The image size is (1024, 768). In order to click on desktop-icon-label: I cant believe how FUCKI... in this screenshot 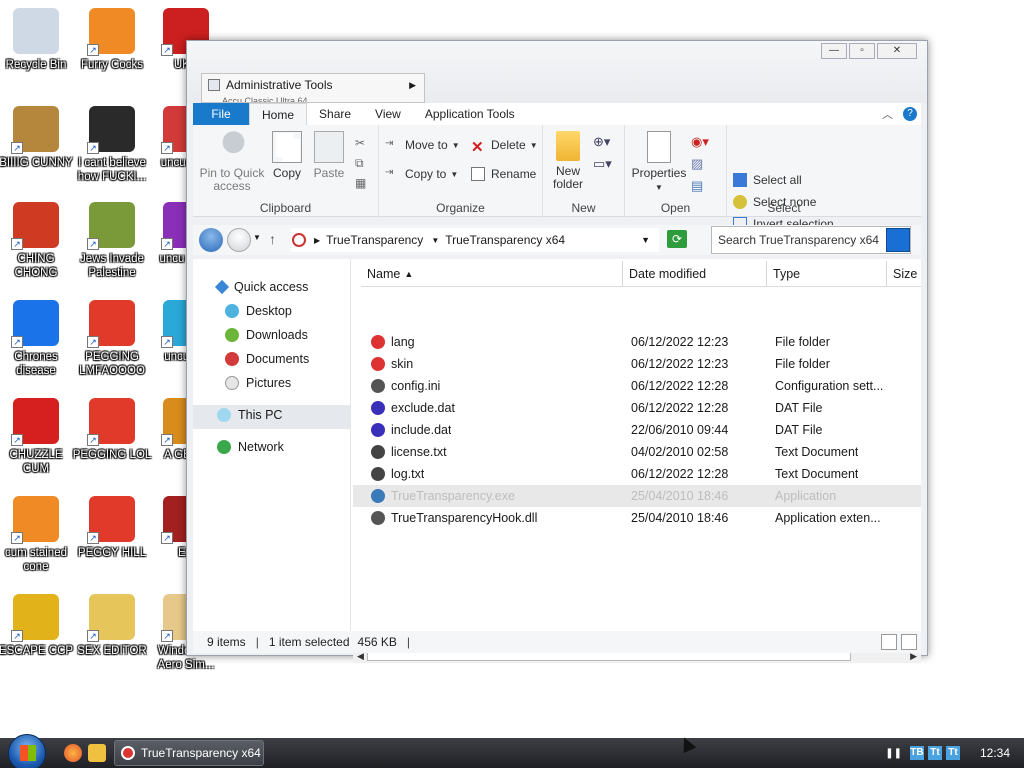, I will do `click(112, 170)`.